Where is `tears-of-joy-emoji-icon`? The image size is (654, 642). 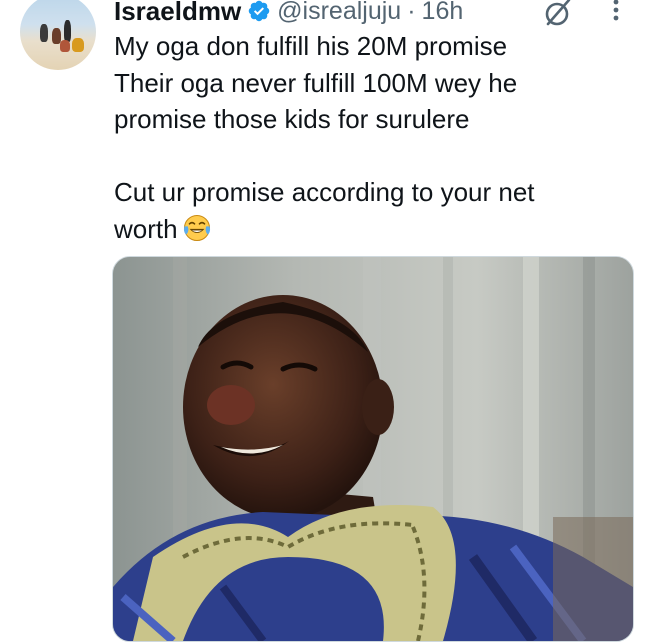 tears-of-joy-emoji-icon is located at coordinates (196, 227).